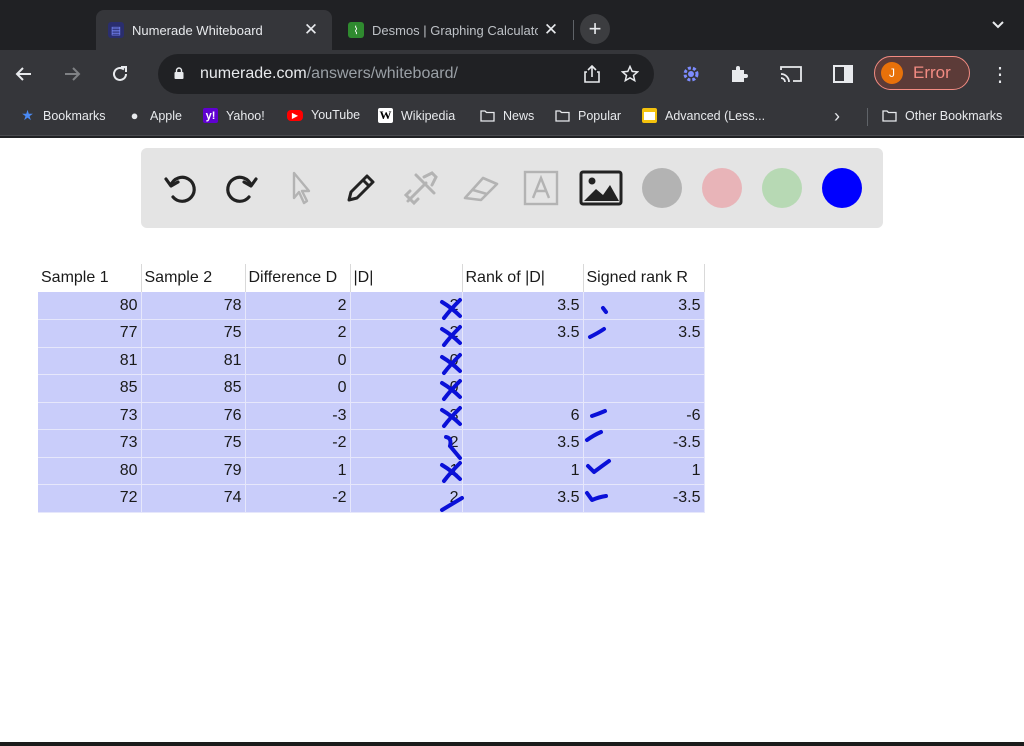 The width and height of the screenshot is (1024, 746). Describe the element at coordinates (649, 115) in the screenshot. I see `bookmark-page-icon` at that location.